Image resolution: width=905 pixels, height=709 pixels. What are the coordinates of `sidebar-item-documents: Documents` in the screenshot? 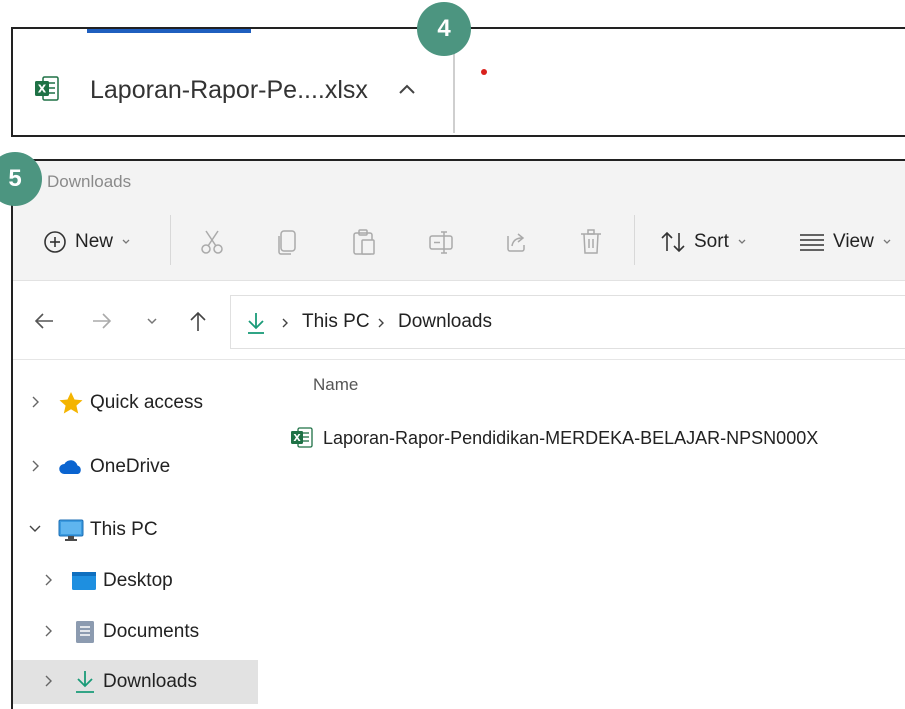 It's located at (135, 632).